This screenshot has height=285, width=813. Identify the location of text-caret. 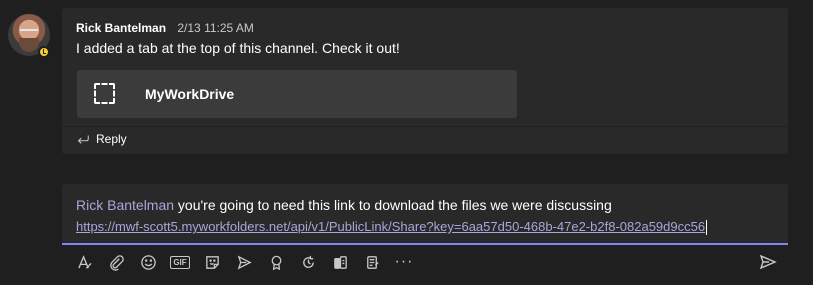
(707, 227).